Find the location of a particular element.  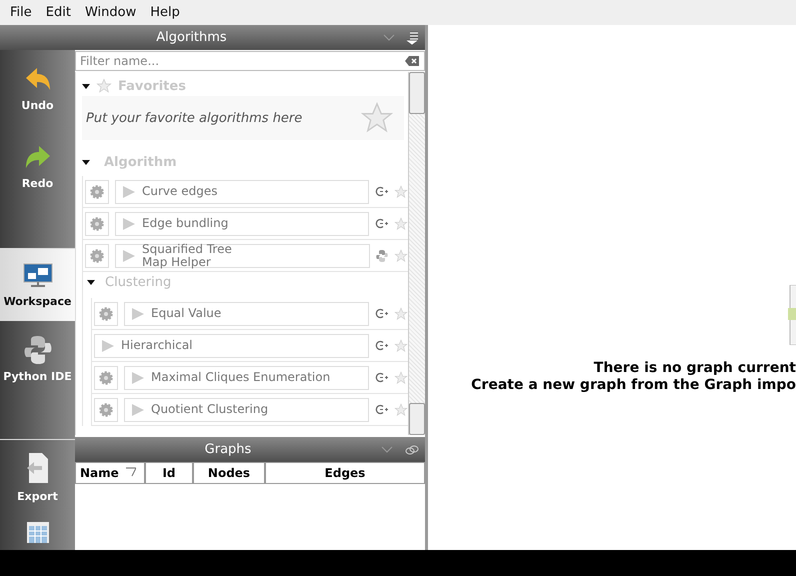

monitor-icon is located at coordinates (37, 275).